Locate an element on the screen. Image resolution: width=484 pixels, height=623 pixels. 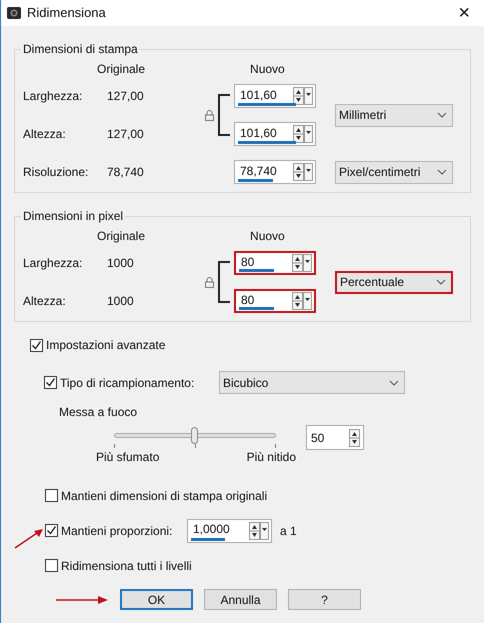
dropdown: Percentuale is located at coordinates (394, 282).